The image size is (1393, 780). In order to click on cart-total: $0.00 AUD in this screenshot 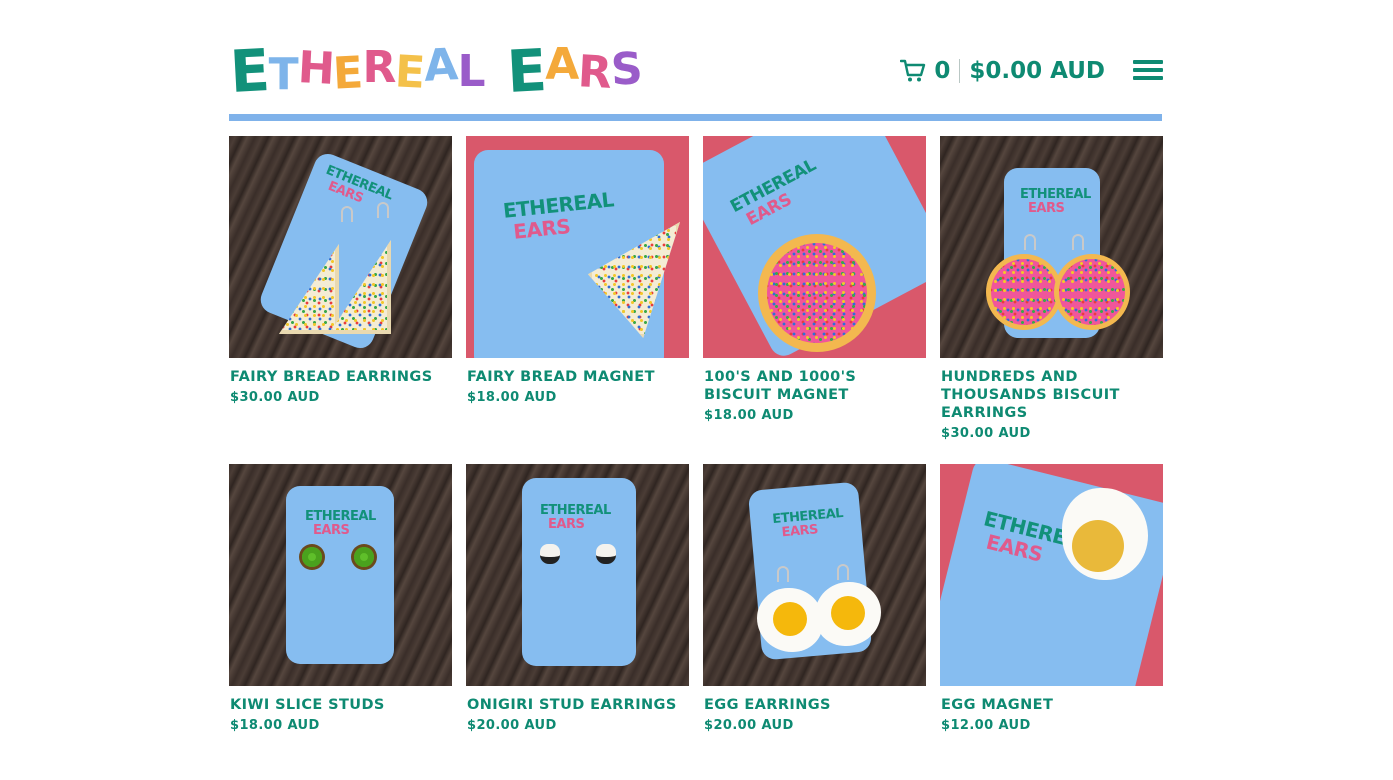, I will do `click(1037, 71)`.